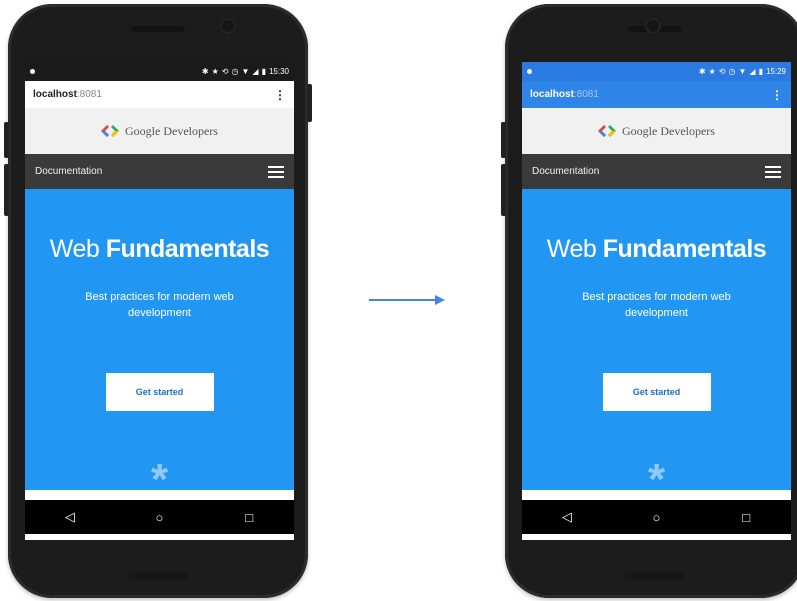  I want to click on earpiece-speaker, so click(158, 29).